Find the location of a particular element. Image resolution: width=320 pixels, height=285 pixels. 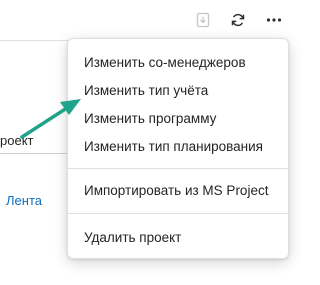

download-icon is located at coordinates (203, 20).